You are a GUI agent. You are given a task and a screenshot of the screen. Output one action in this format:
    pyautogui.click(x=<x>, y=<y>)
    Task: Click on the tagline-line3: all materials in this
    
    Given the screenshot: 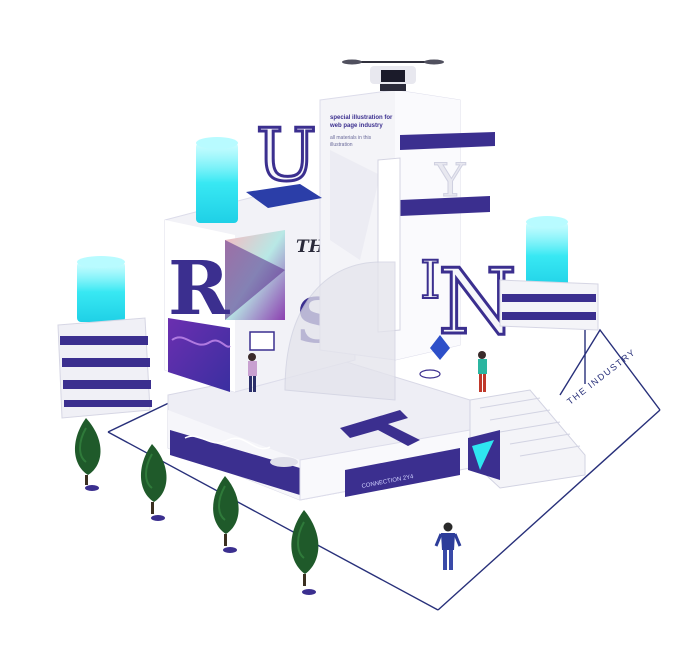 What is the action you would take?
    pyautogui.click(x=351, y=138)
    